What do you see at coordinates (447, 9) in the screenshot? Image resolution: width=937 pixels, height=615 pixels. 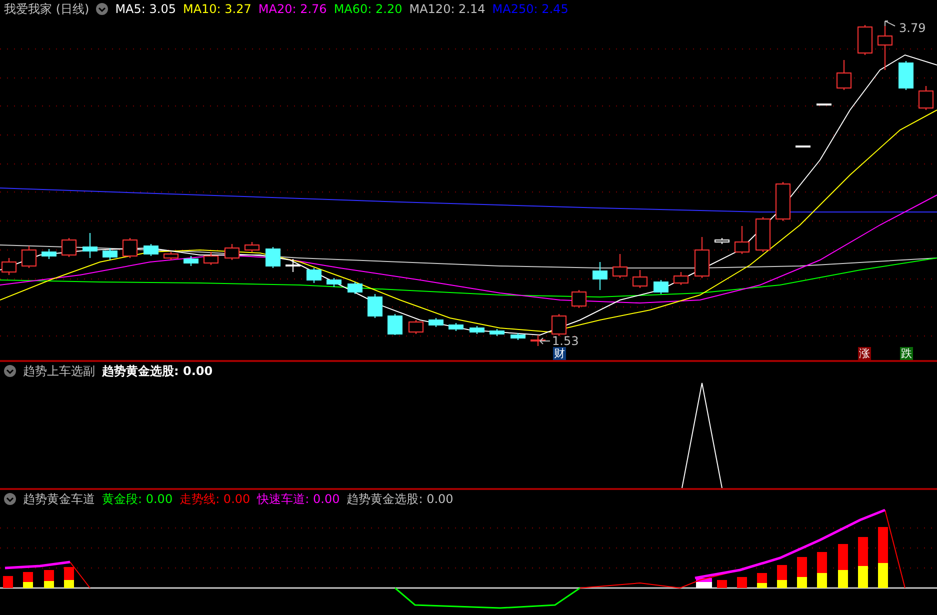 I see `ma-legend-label: MA120: 2.14` at bounding box center [447, 9].